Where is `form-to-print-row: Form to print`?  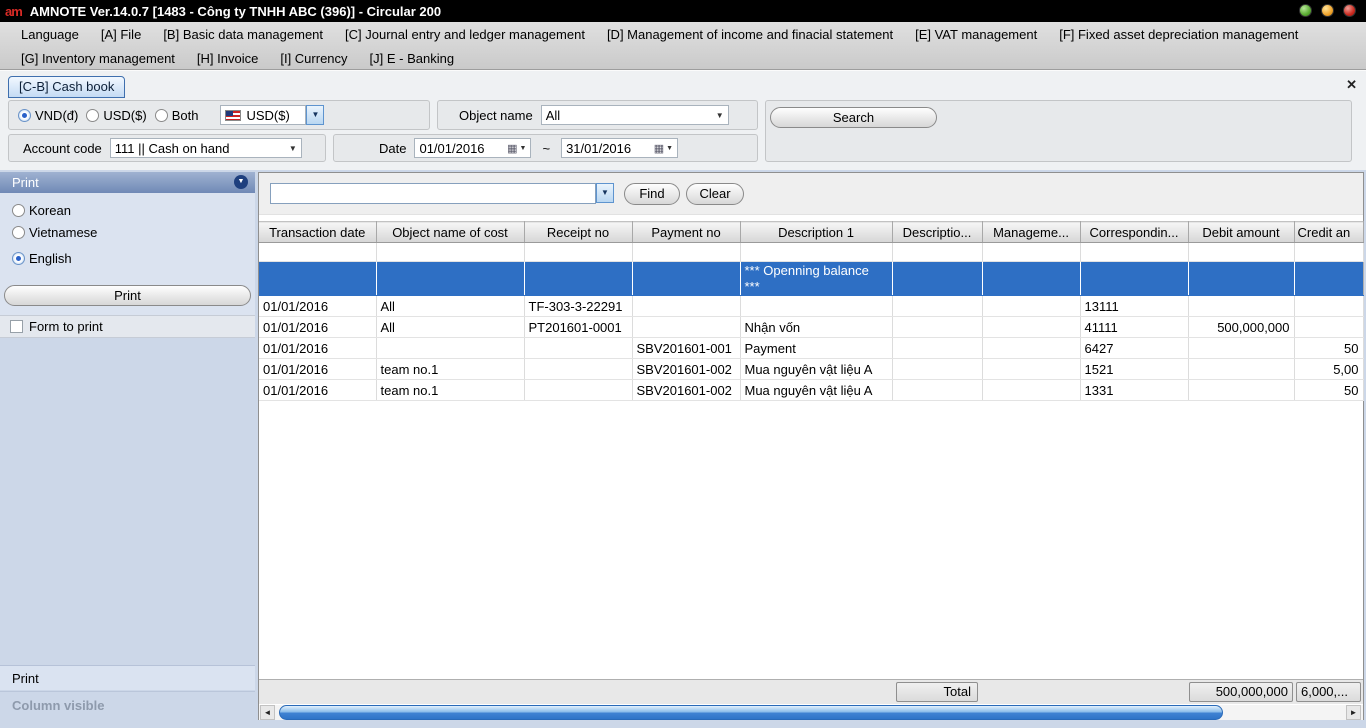 form-to-print-row: Form to print is located at coordinates (127, 326).